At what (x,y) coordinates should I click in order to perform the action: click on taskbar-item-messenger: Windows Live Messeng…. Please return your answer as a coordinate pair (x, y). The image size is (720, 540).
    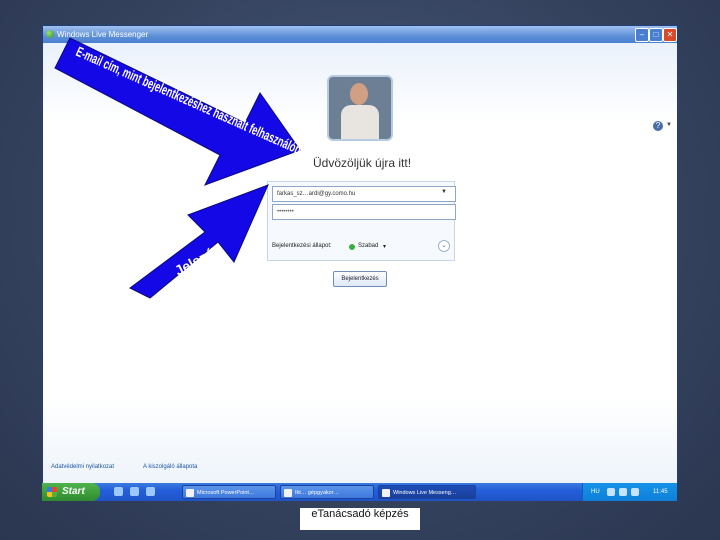
    Looking at the image, I should click on (427, 492).